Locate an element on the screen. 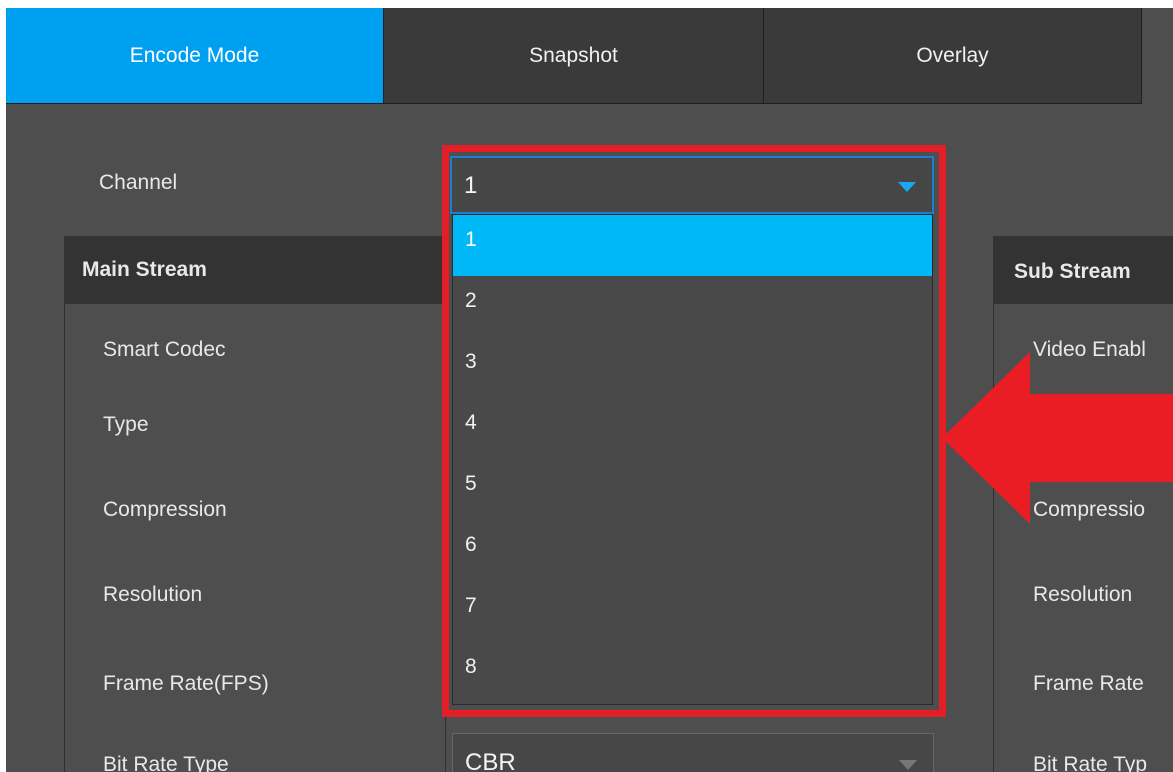  tab-overlay: Overlay is located at coordinates (953, 56).